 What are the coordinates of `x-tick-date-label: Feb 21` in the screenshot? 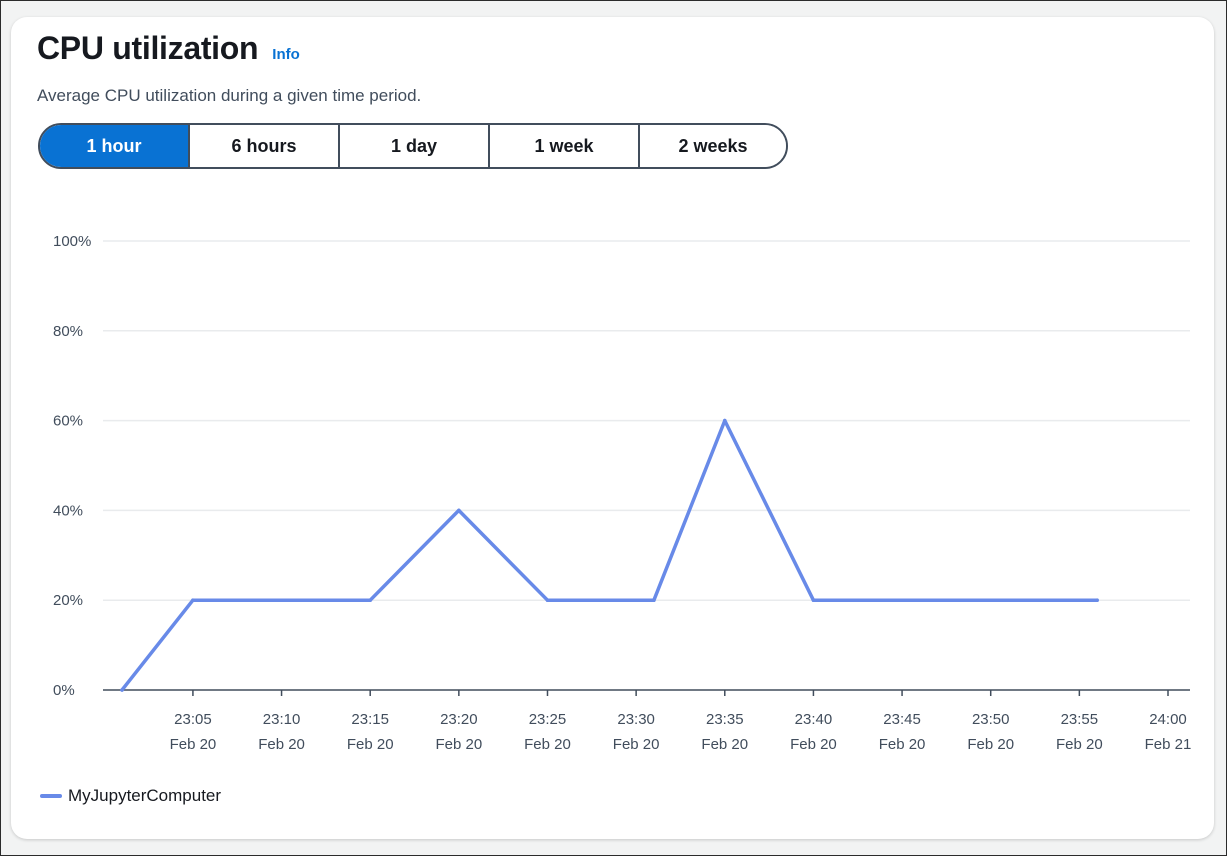 It's located at (1168, 744).